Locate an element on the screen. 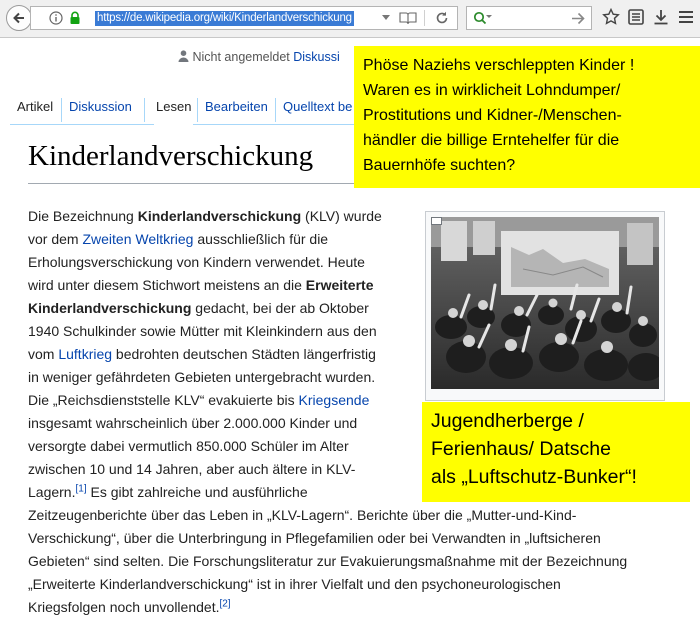  user-discussion-link: Diskussi is located at coordinates (316, 57).